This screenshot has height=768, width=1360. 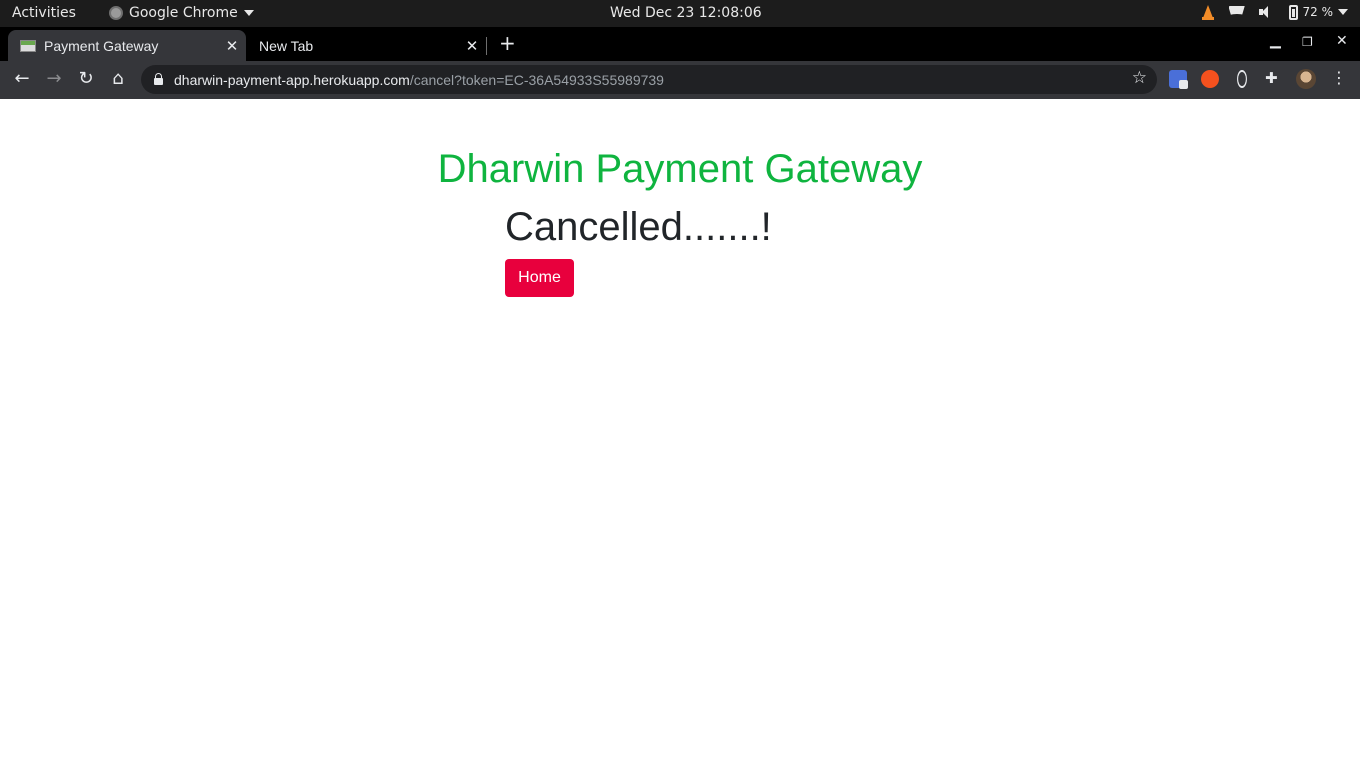 I want to click on tab-strip: Payment Gateway ✕ New Tab ✕ + ▁ ❐ ✕, so click(x=680, y=44).